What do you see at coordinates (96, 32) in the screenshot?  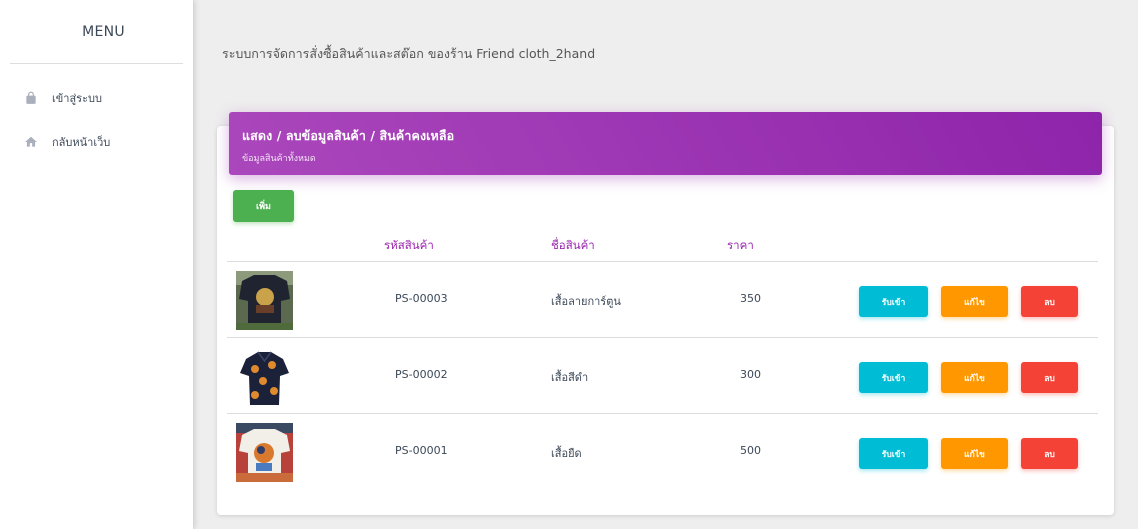 I see `sidebar-title: MENU` at bounding box center [96, 32].